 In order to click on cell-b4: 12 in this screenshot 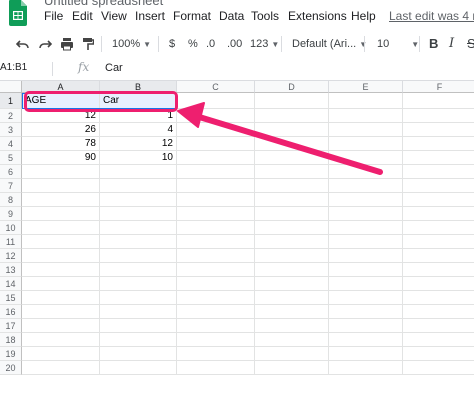, I will do `click(138, 144)`.